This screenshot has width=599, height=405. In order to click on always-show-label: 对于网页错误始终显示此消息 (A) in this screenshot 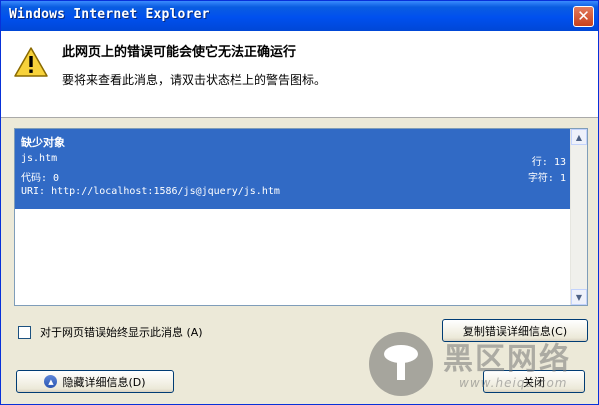, I will do `click(121, 332)`.